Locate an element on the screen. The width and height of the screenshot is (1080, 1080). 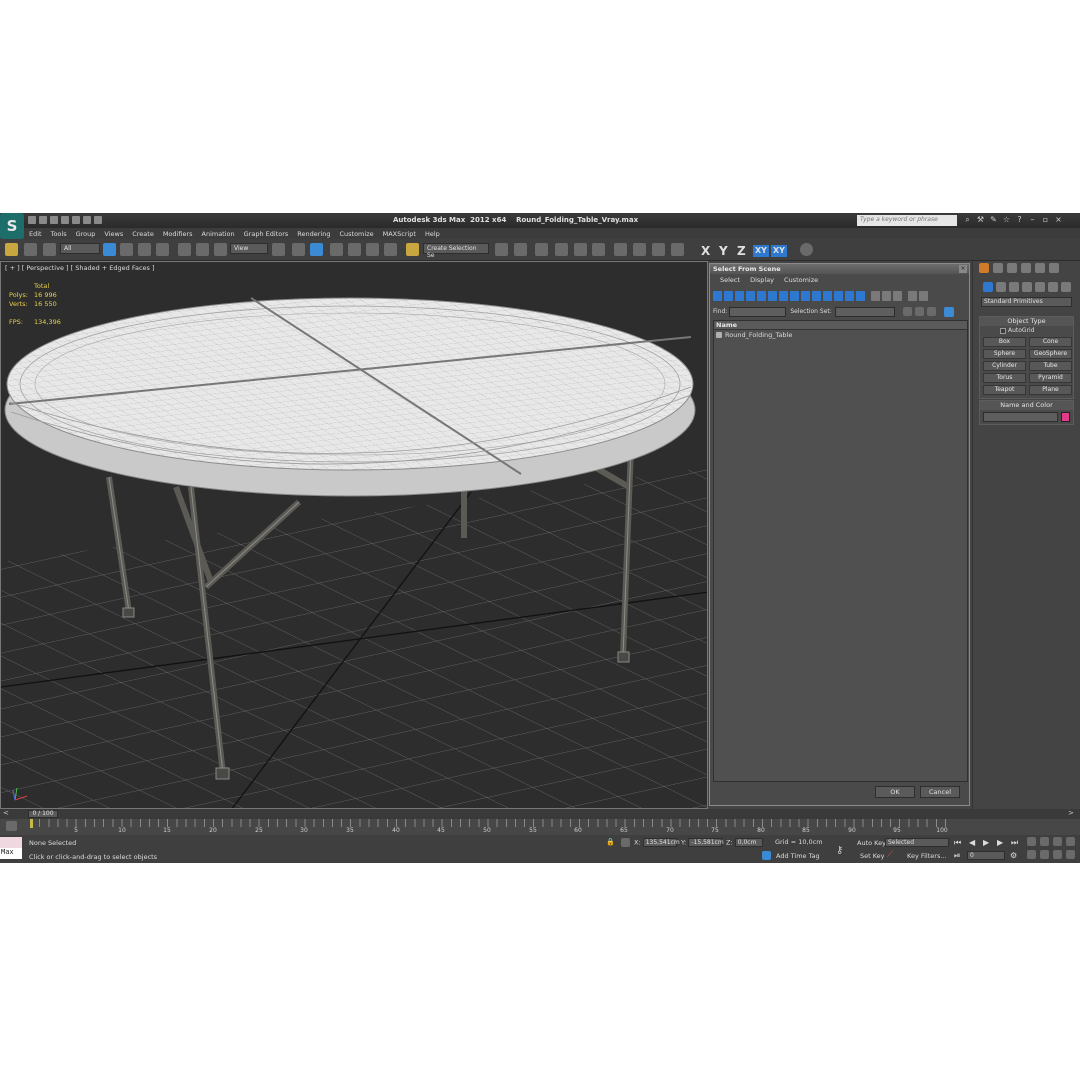
set-key-icon: ⚷ is located at coordinates (839, 850).